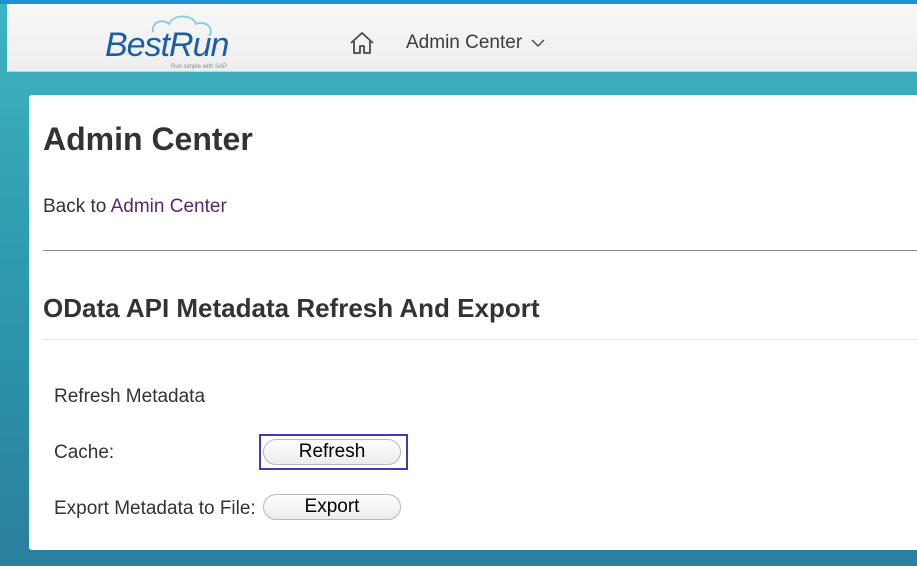 The height and width of the screenshot is (566, 917). Describe the element at coordinates (291, 308) in the screenshot. I see `section-title: OData API Metadata Refresh And Export` at that location.